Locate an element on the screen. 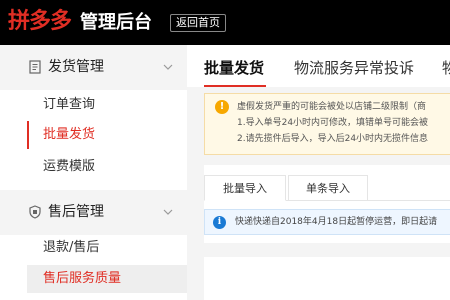 The image size is (450, 300). tab-more: 物 is located at coordinates (446, 68).